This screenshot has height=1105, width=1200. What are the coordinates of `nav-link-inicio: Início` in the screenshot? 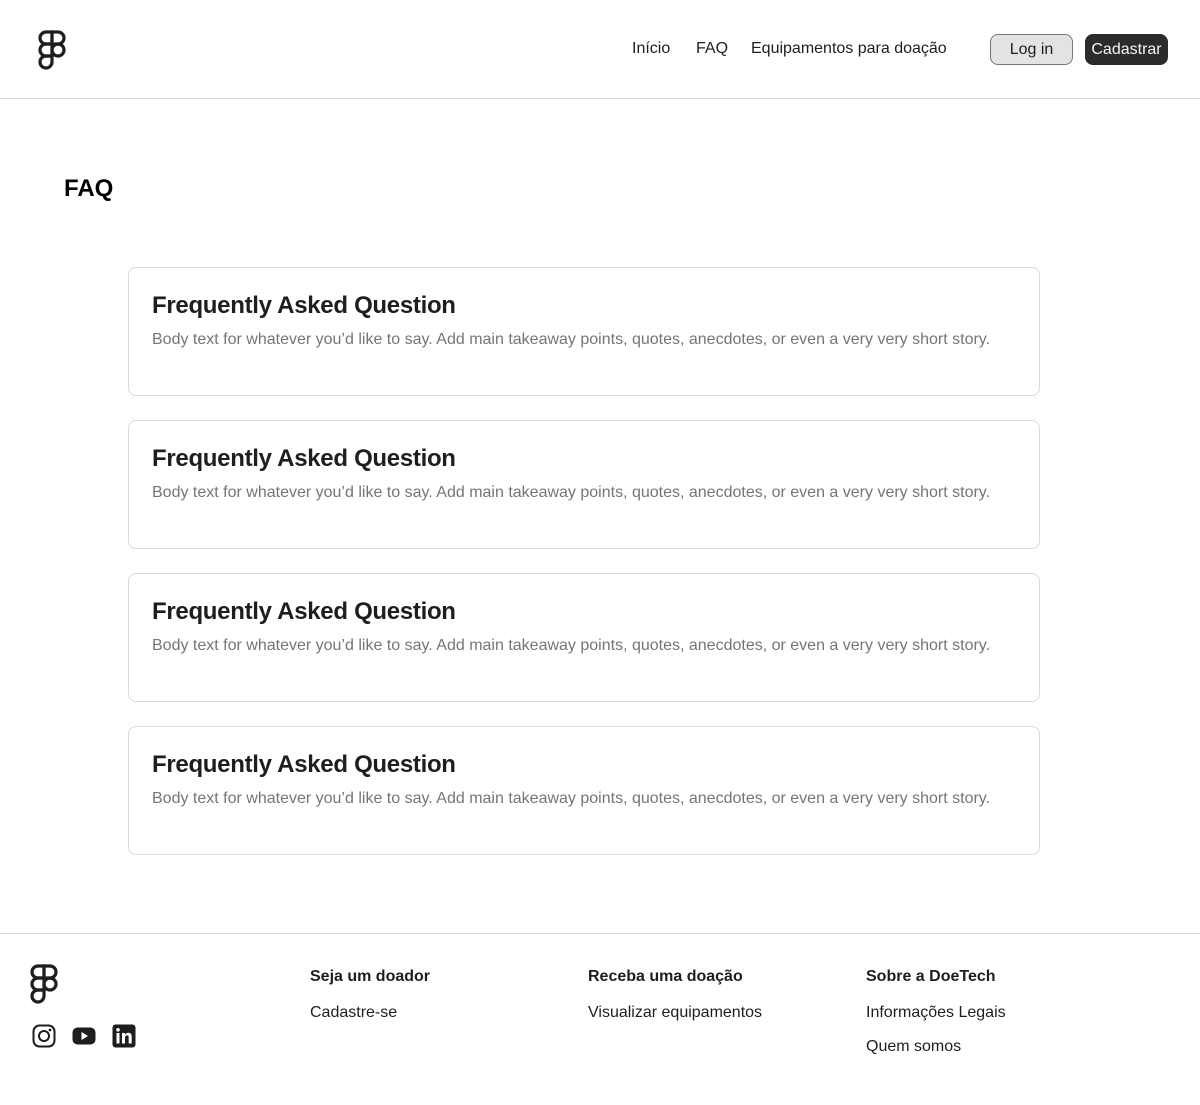 It's located at (651, 49).